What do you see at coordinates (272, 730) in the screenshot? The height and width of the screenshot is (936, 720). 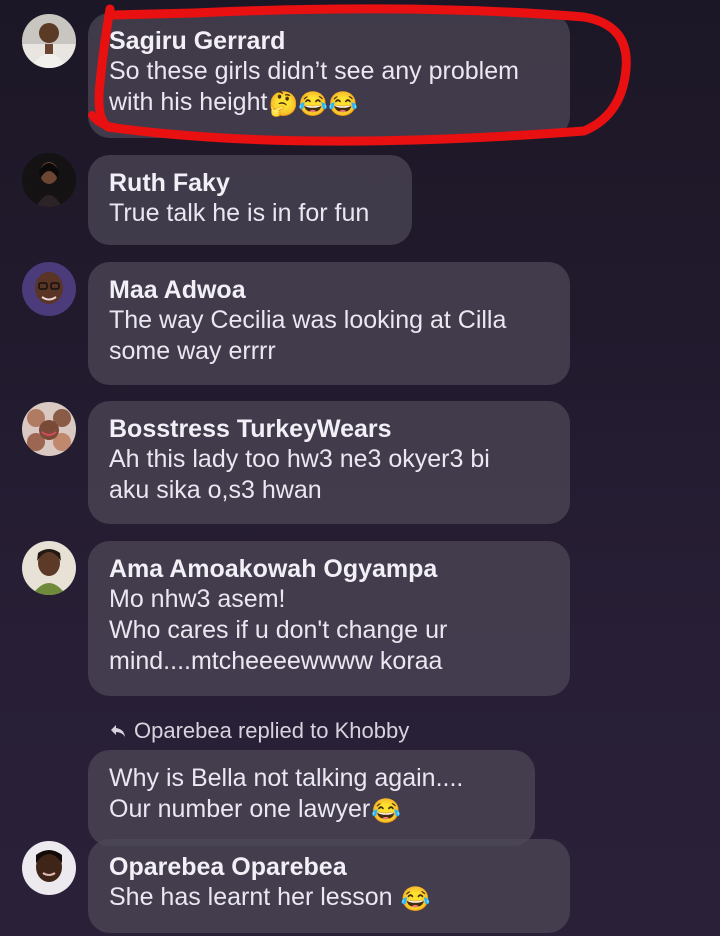 I see `reply-indicator-label: Oparebea replied to Khobby` at bounding box center [272, 730].